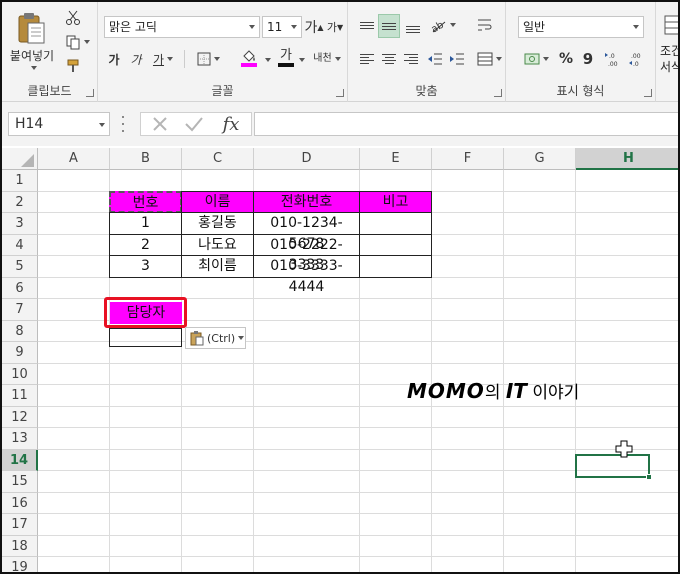 The width and height of the screenshot is (680, 574). What do you see at coordinates (182, 27) in the screenshot?
I see `font-name-box: 맑은 고딕` at bounding box center [182, 27].